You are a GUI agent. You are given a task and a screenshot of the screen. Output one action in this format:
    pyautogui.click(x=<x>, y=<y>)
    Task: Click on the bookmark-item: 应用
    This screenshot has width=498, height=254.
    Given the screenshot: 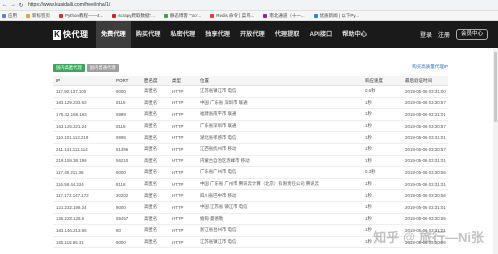 What is the action you would take?
    pyautogui.click(x=9, y=16)
    